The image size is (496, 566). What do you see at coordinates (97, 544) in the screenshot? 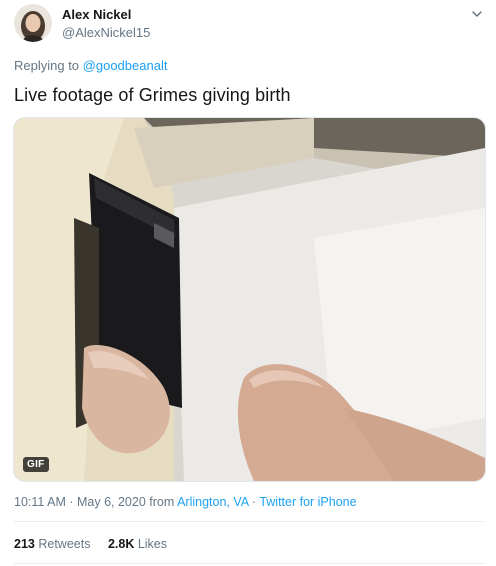
I see `tweet-stats: 213 Retweets 2.8K Likes` at bounding box center [97, 544].